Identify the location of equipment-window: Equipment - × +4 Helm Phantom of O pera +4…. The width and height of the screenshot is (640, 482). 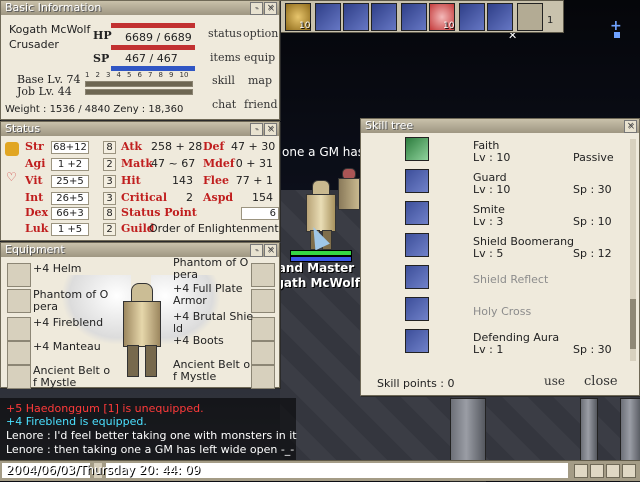
(140, 315).